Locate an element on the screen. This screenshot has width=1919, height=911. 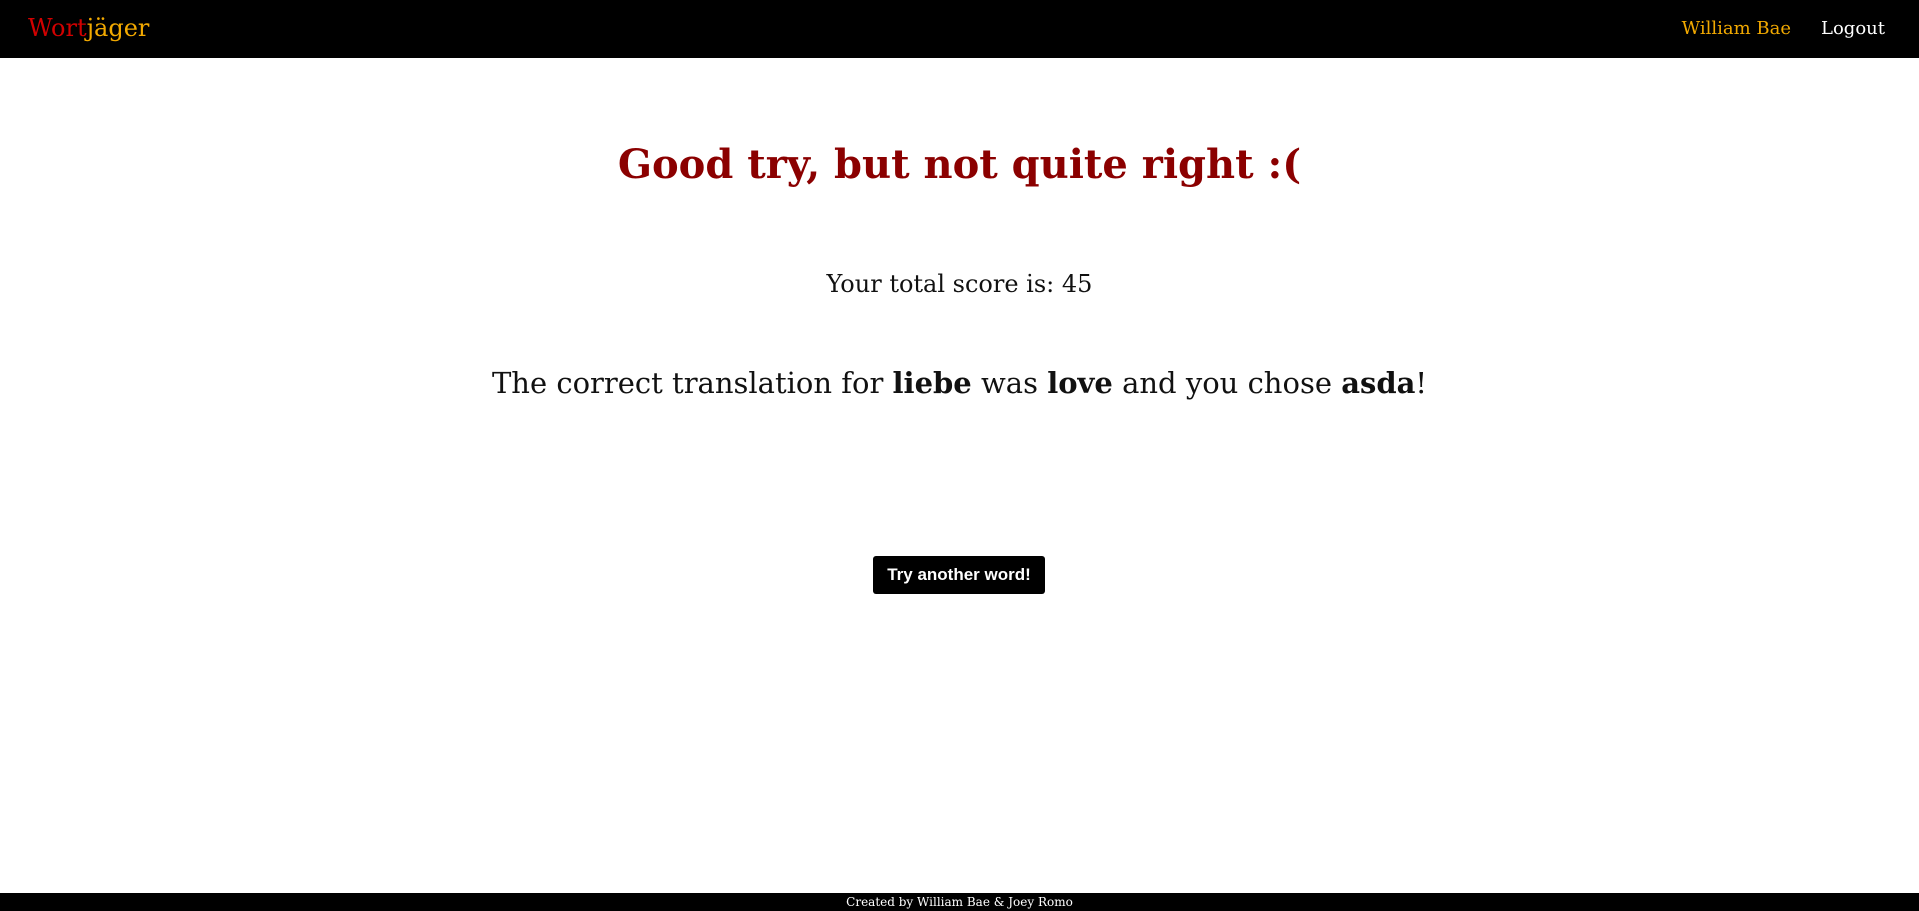
footer: Created by William Bae & Joey Romo is located at coordinates (959, 902).